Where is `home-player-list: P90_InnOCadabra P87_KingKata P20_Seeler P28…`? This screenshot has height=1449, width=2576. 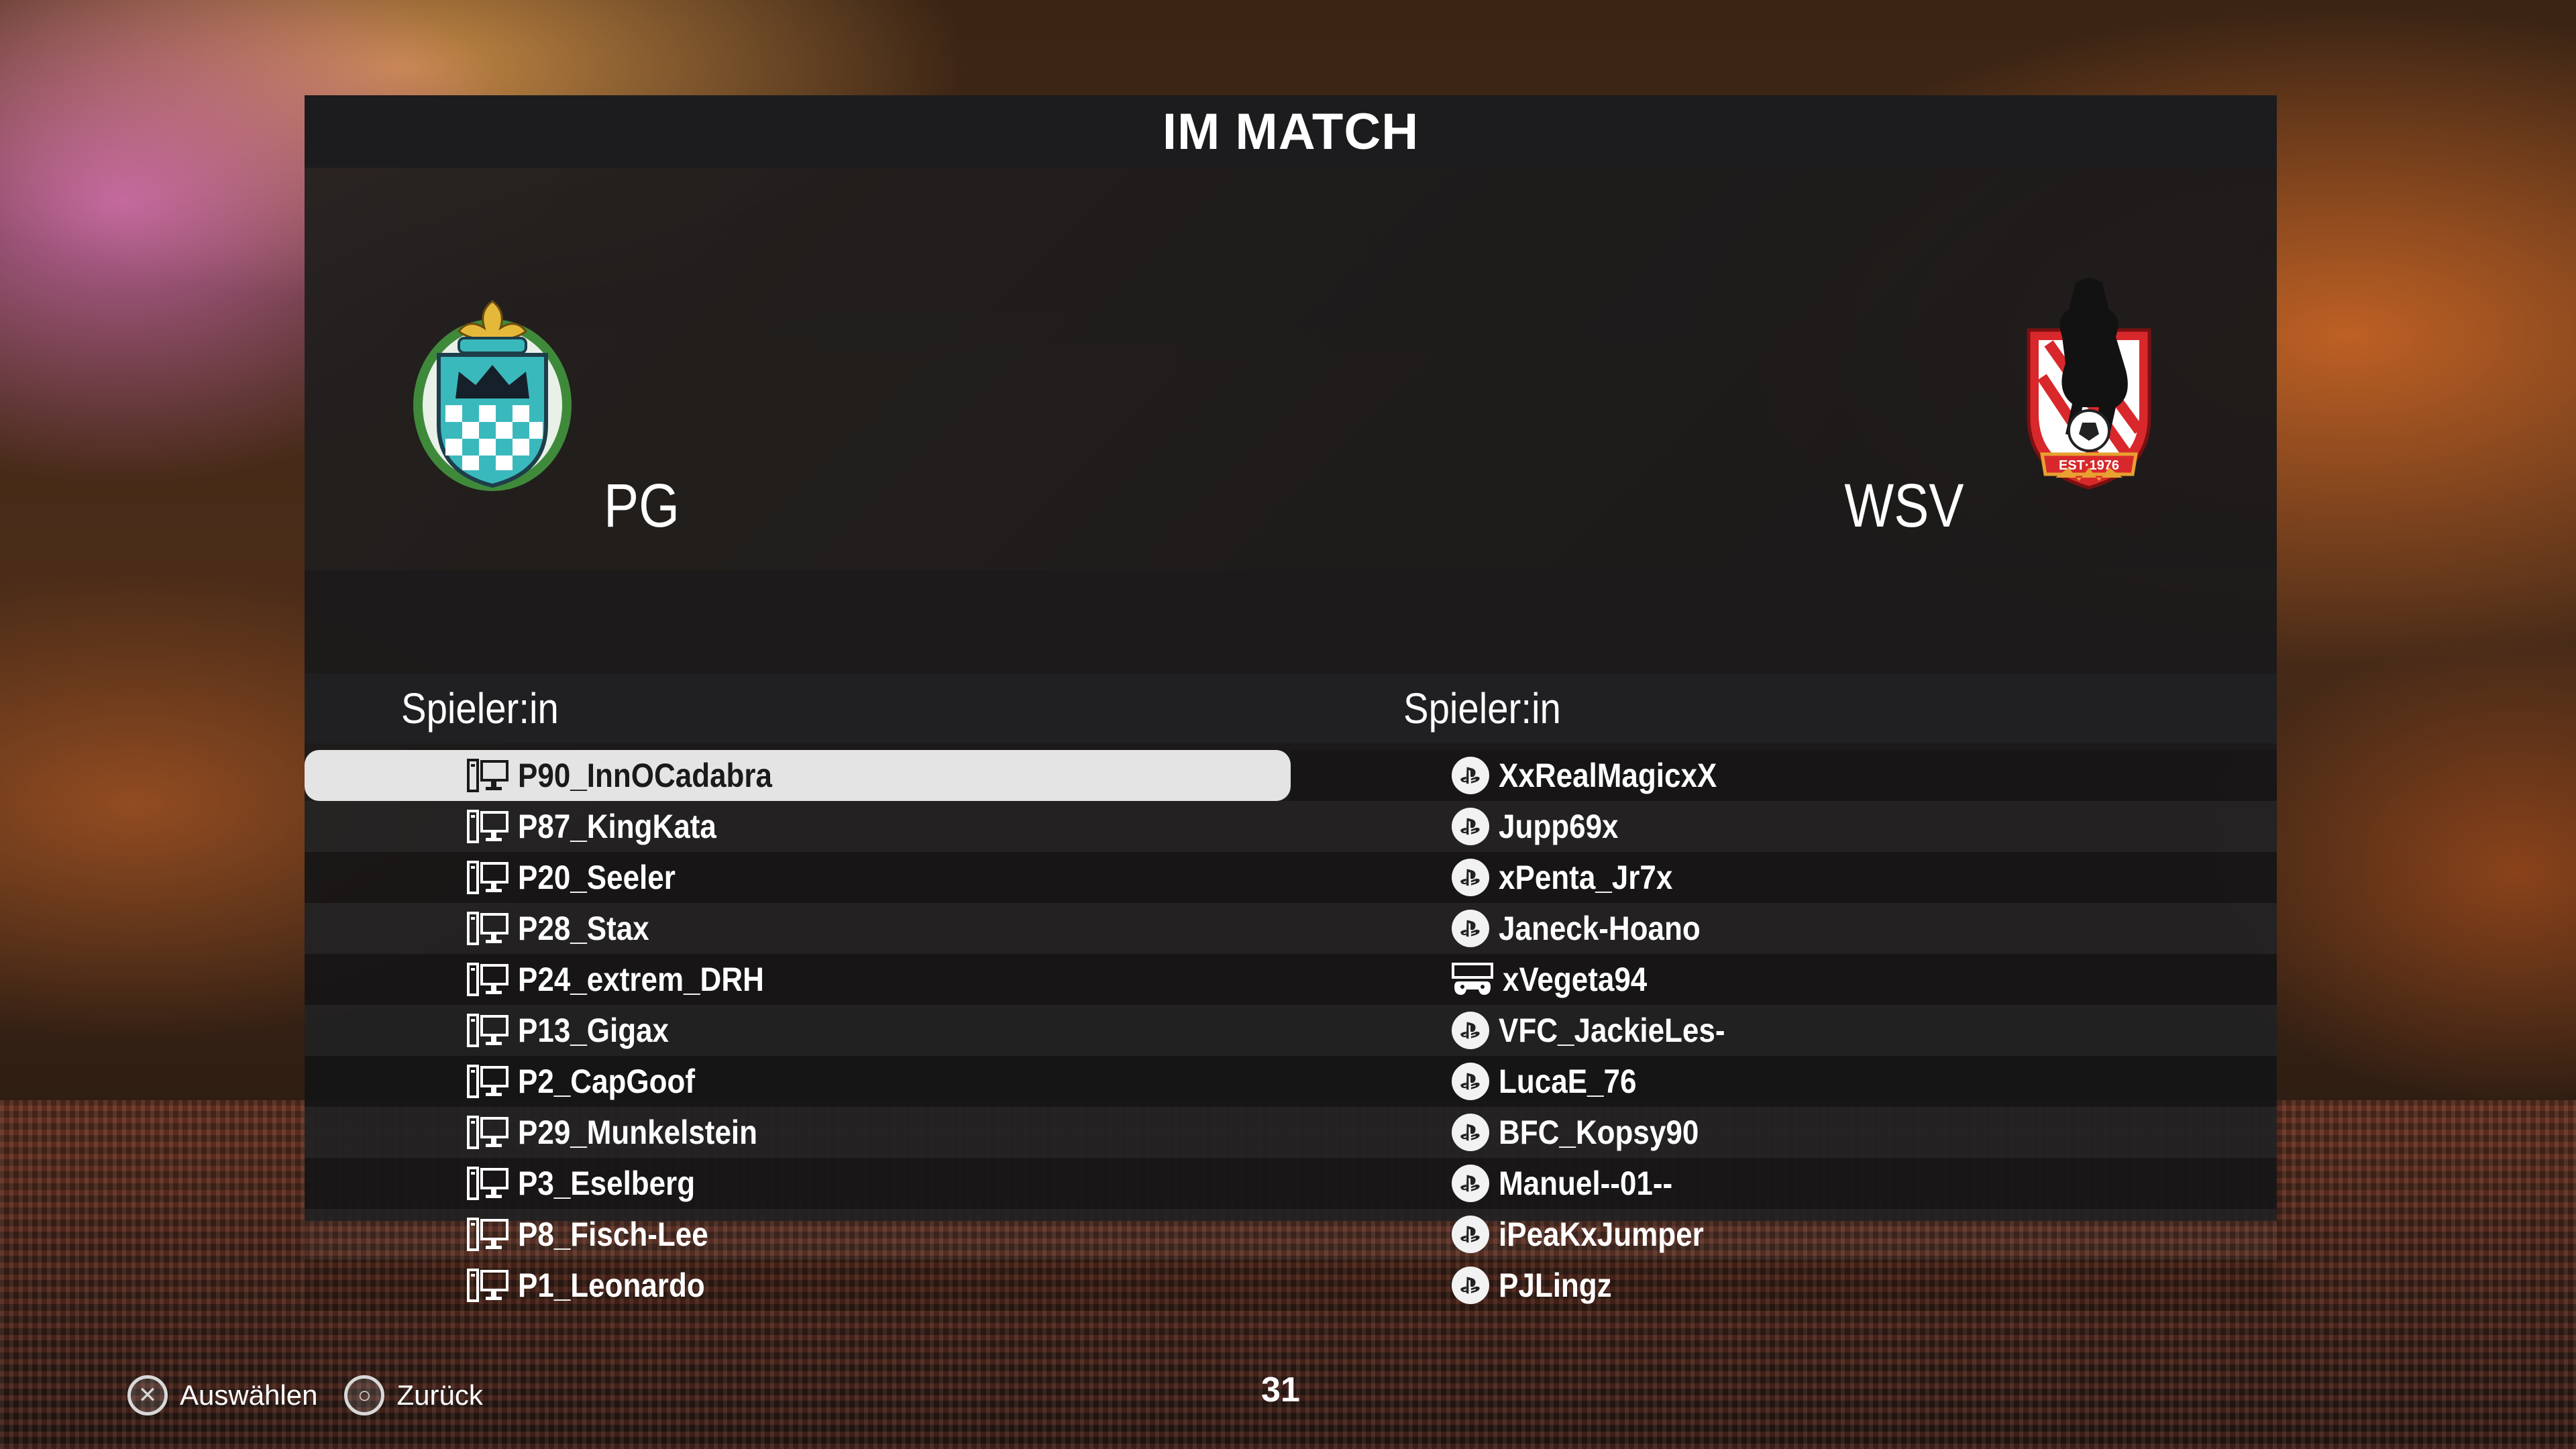 home-player-list: P90_InnOCadabra P87_KingKata P20_Seeler P28… is located at coordinates (798, 1030).